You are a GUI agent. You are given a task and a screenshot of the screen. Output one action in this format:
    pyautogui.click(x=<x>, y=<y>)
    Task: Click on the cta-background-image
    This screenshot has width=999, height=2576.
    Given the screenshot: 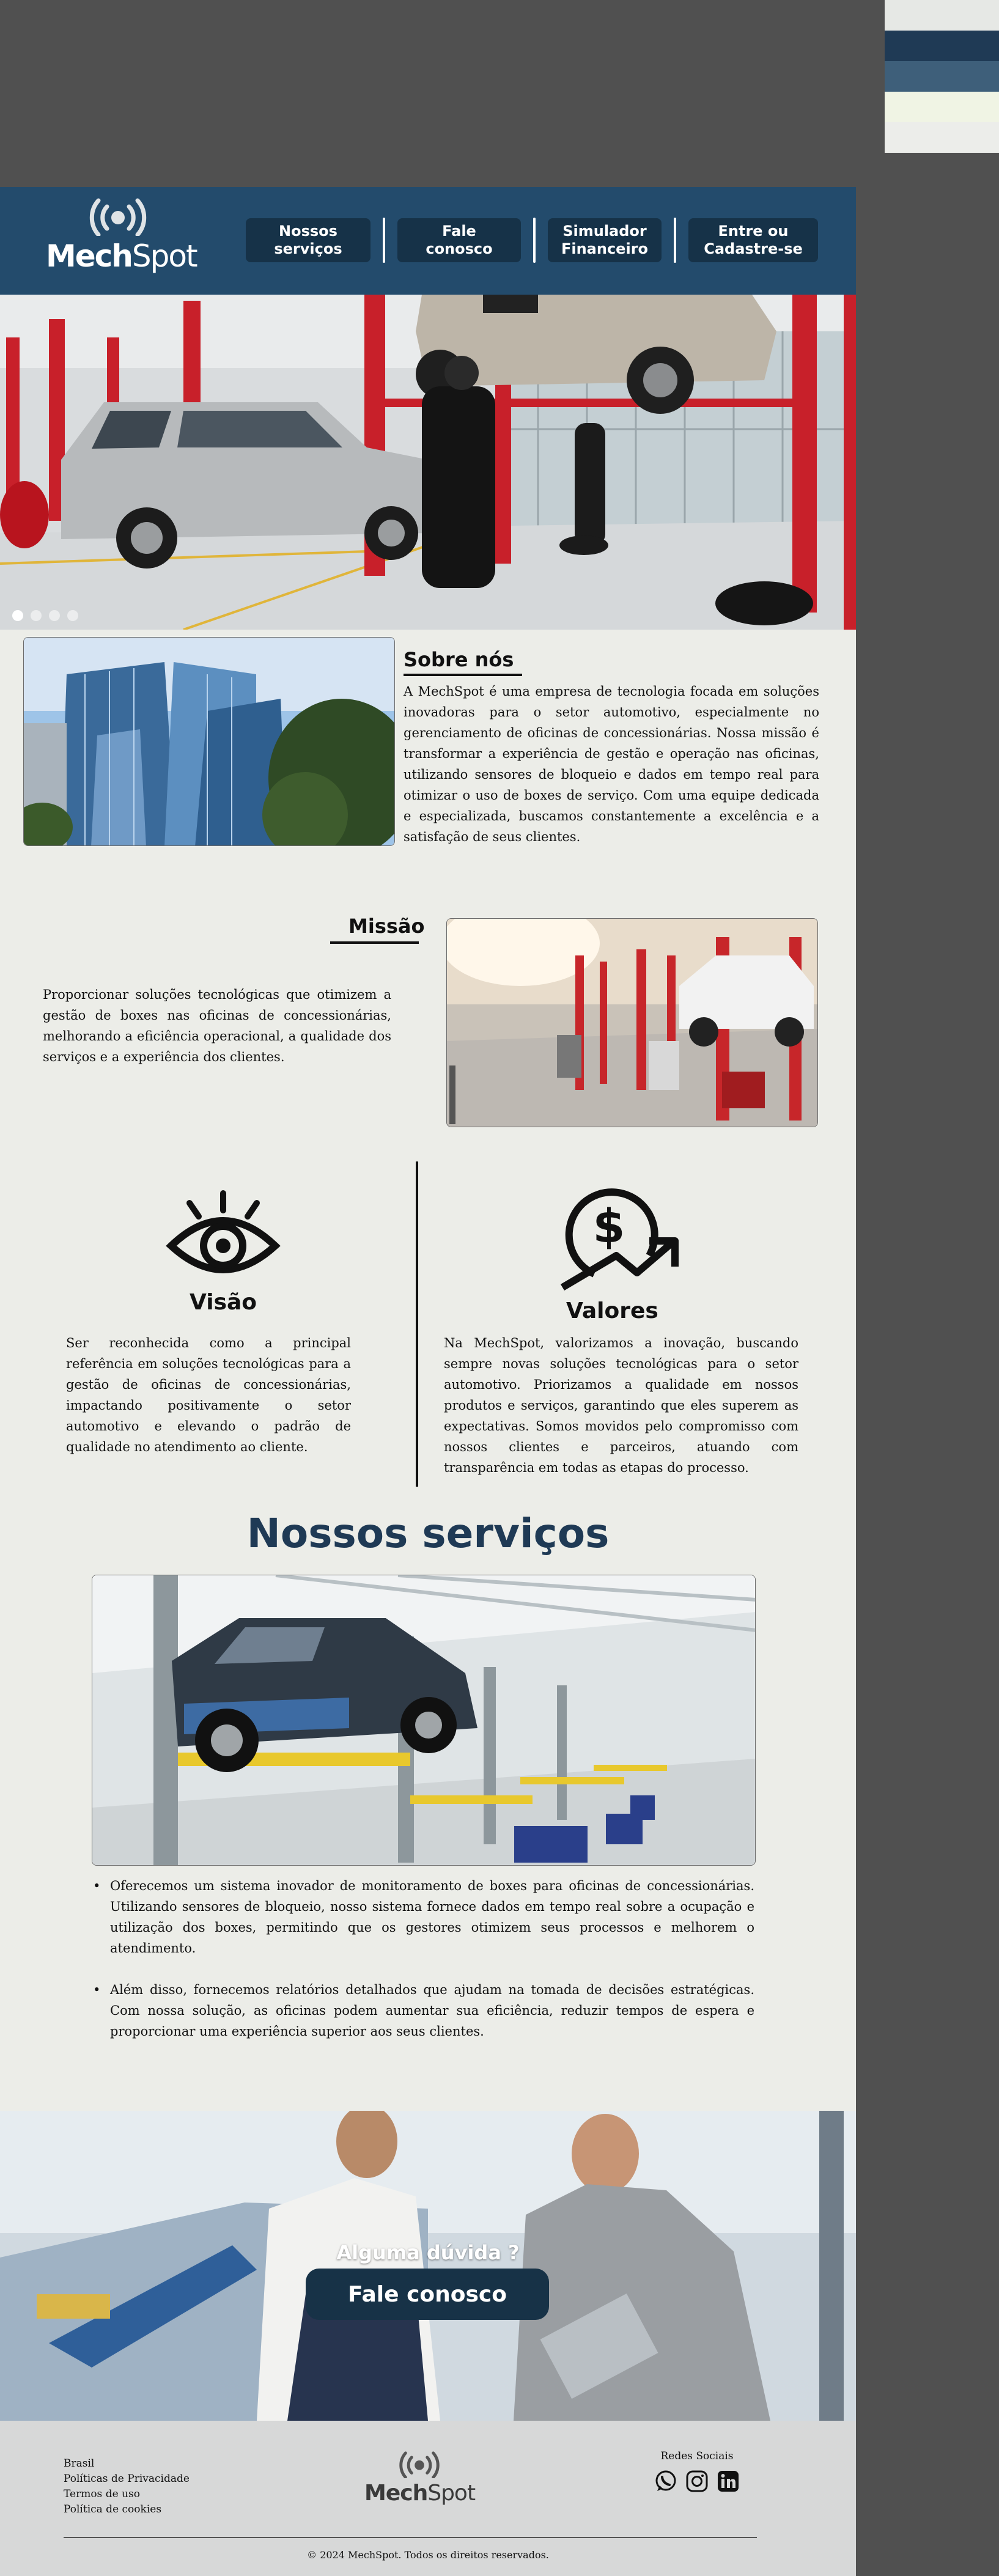 What is the action you would take?
    pyautogui.click(x=428, y=2266)
    